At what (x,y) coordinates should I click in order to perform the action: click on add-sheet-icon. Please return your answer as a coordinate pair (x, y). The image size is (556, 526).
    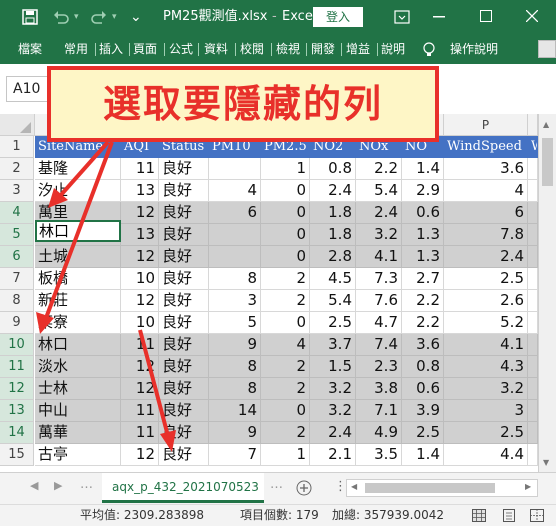
    Looking at the image, I should click on (304, 488).